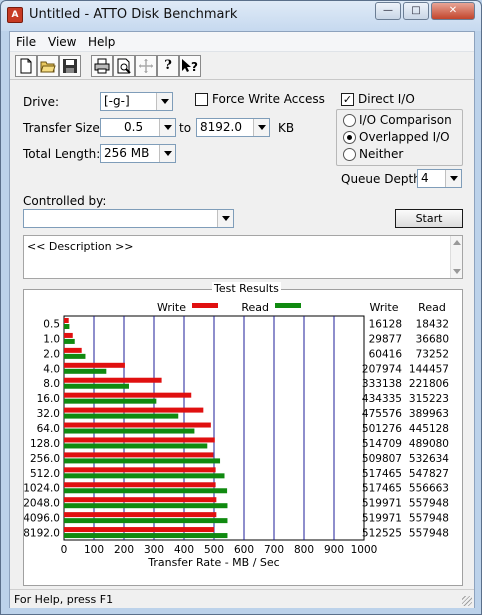  I want to click on write-value-label: 60416, so click(386, 354).